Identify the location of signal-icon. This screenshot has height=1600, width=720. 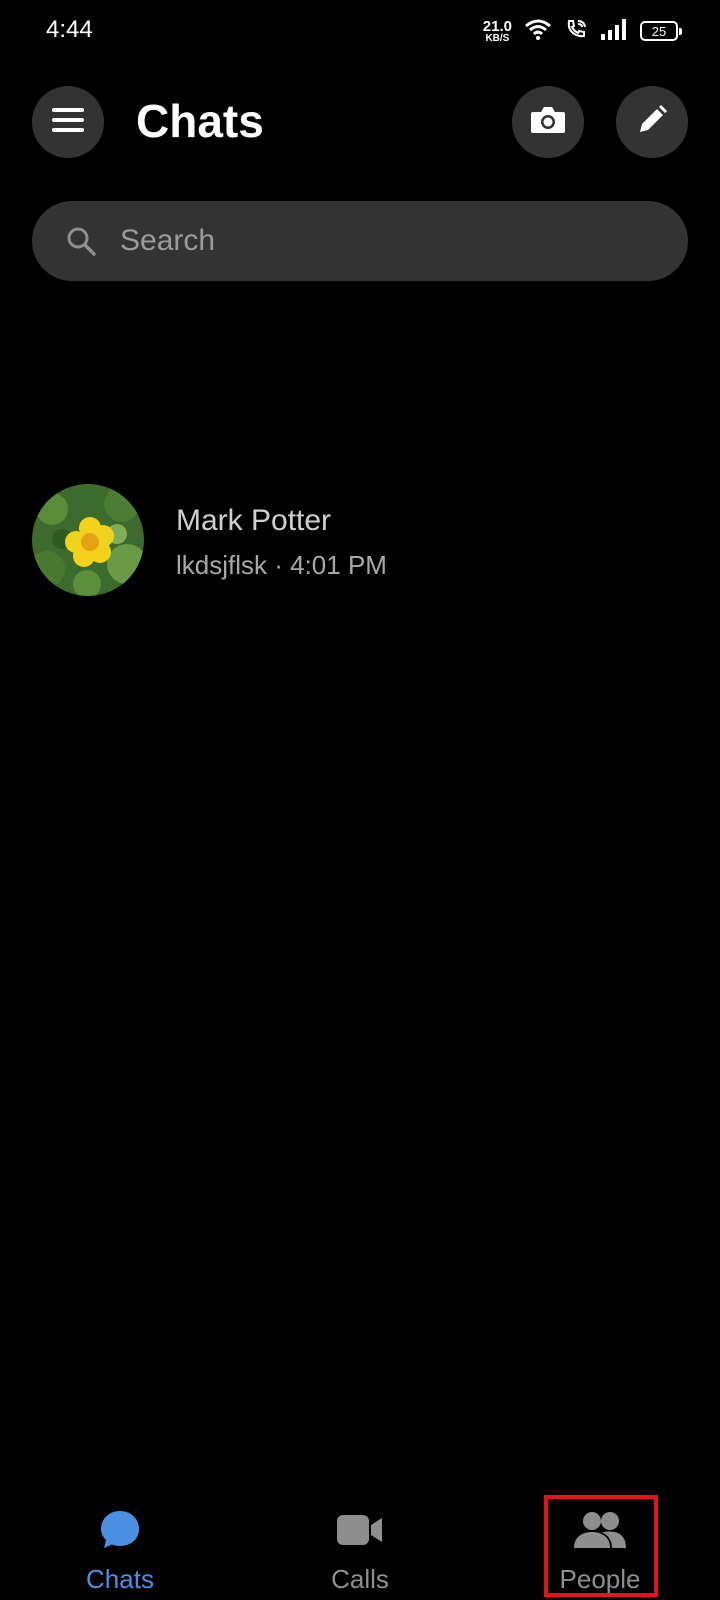
(614, 31).